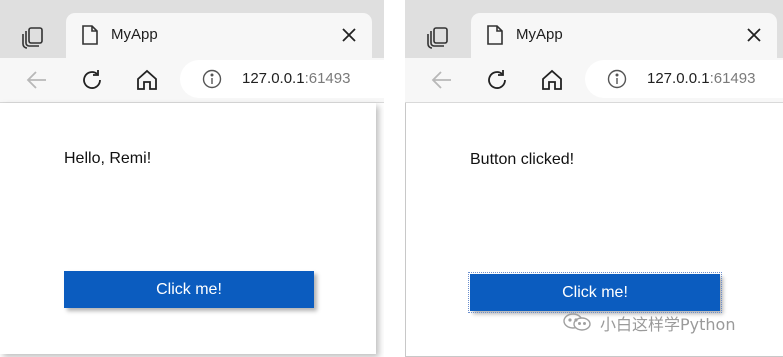  I want to click on greeting-label: Hello, Remi!, so click(108, 158).